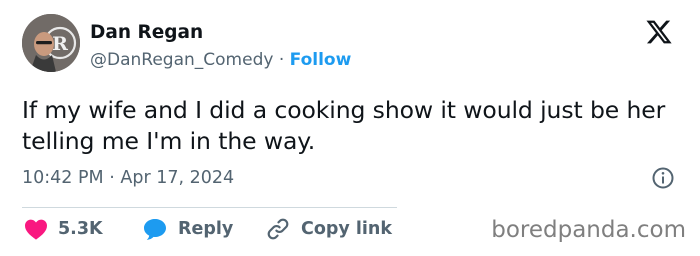 This screenshot has height=256, width=700. What do you see at coordinates (181, 60) in the screenshot?
I see `author-handle: @DanRegan_Comedy` at bounding box center [181, 60].